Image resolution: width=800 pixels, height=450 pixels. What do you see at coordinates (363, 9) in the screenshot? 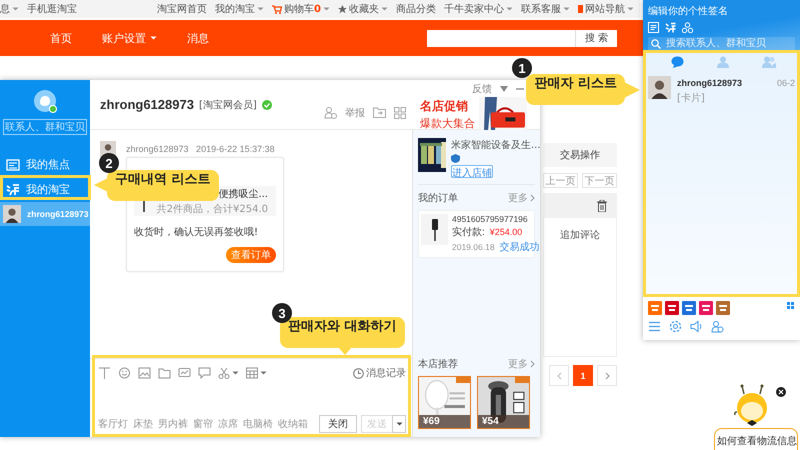
I see `top-link: 收藏夹` at bounding box center [363, 9].